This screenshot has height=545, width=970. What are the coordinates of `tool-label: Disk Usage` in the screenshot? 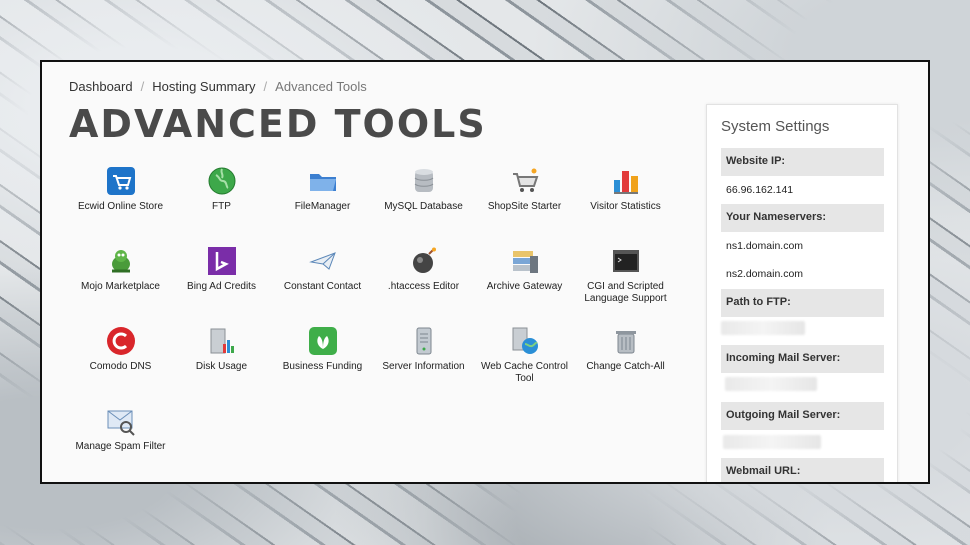 It's located at (221, 366).